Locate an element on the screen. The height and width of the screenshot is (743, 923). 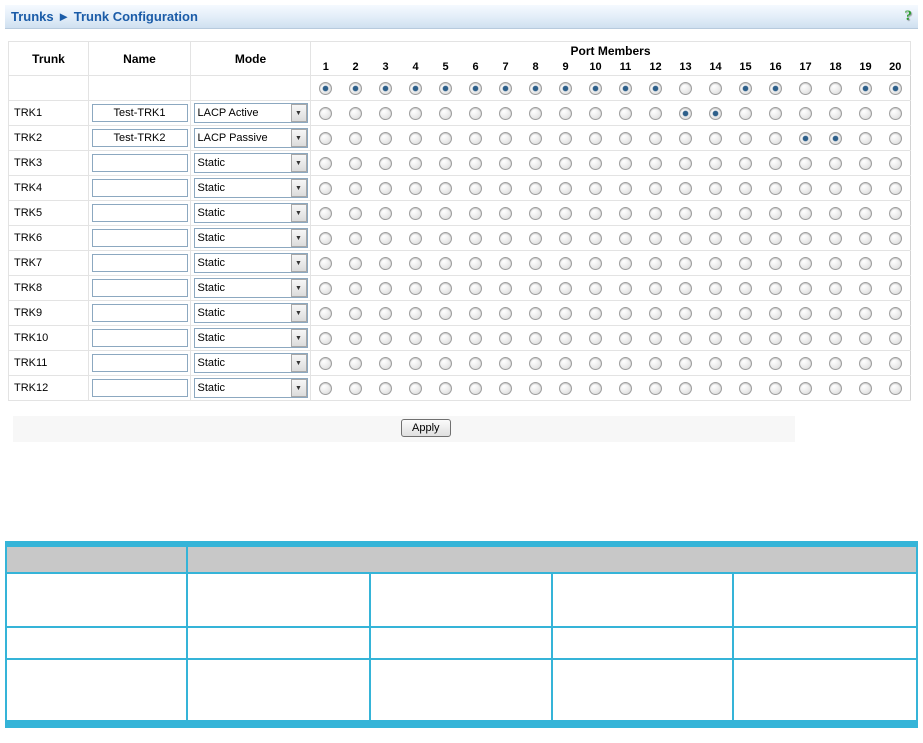
trunk-name-input-trk1 is located at coordinates (139, 113).